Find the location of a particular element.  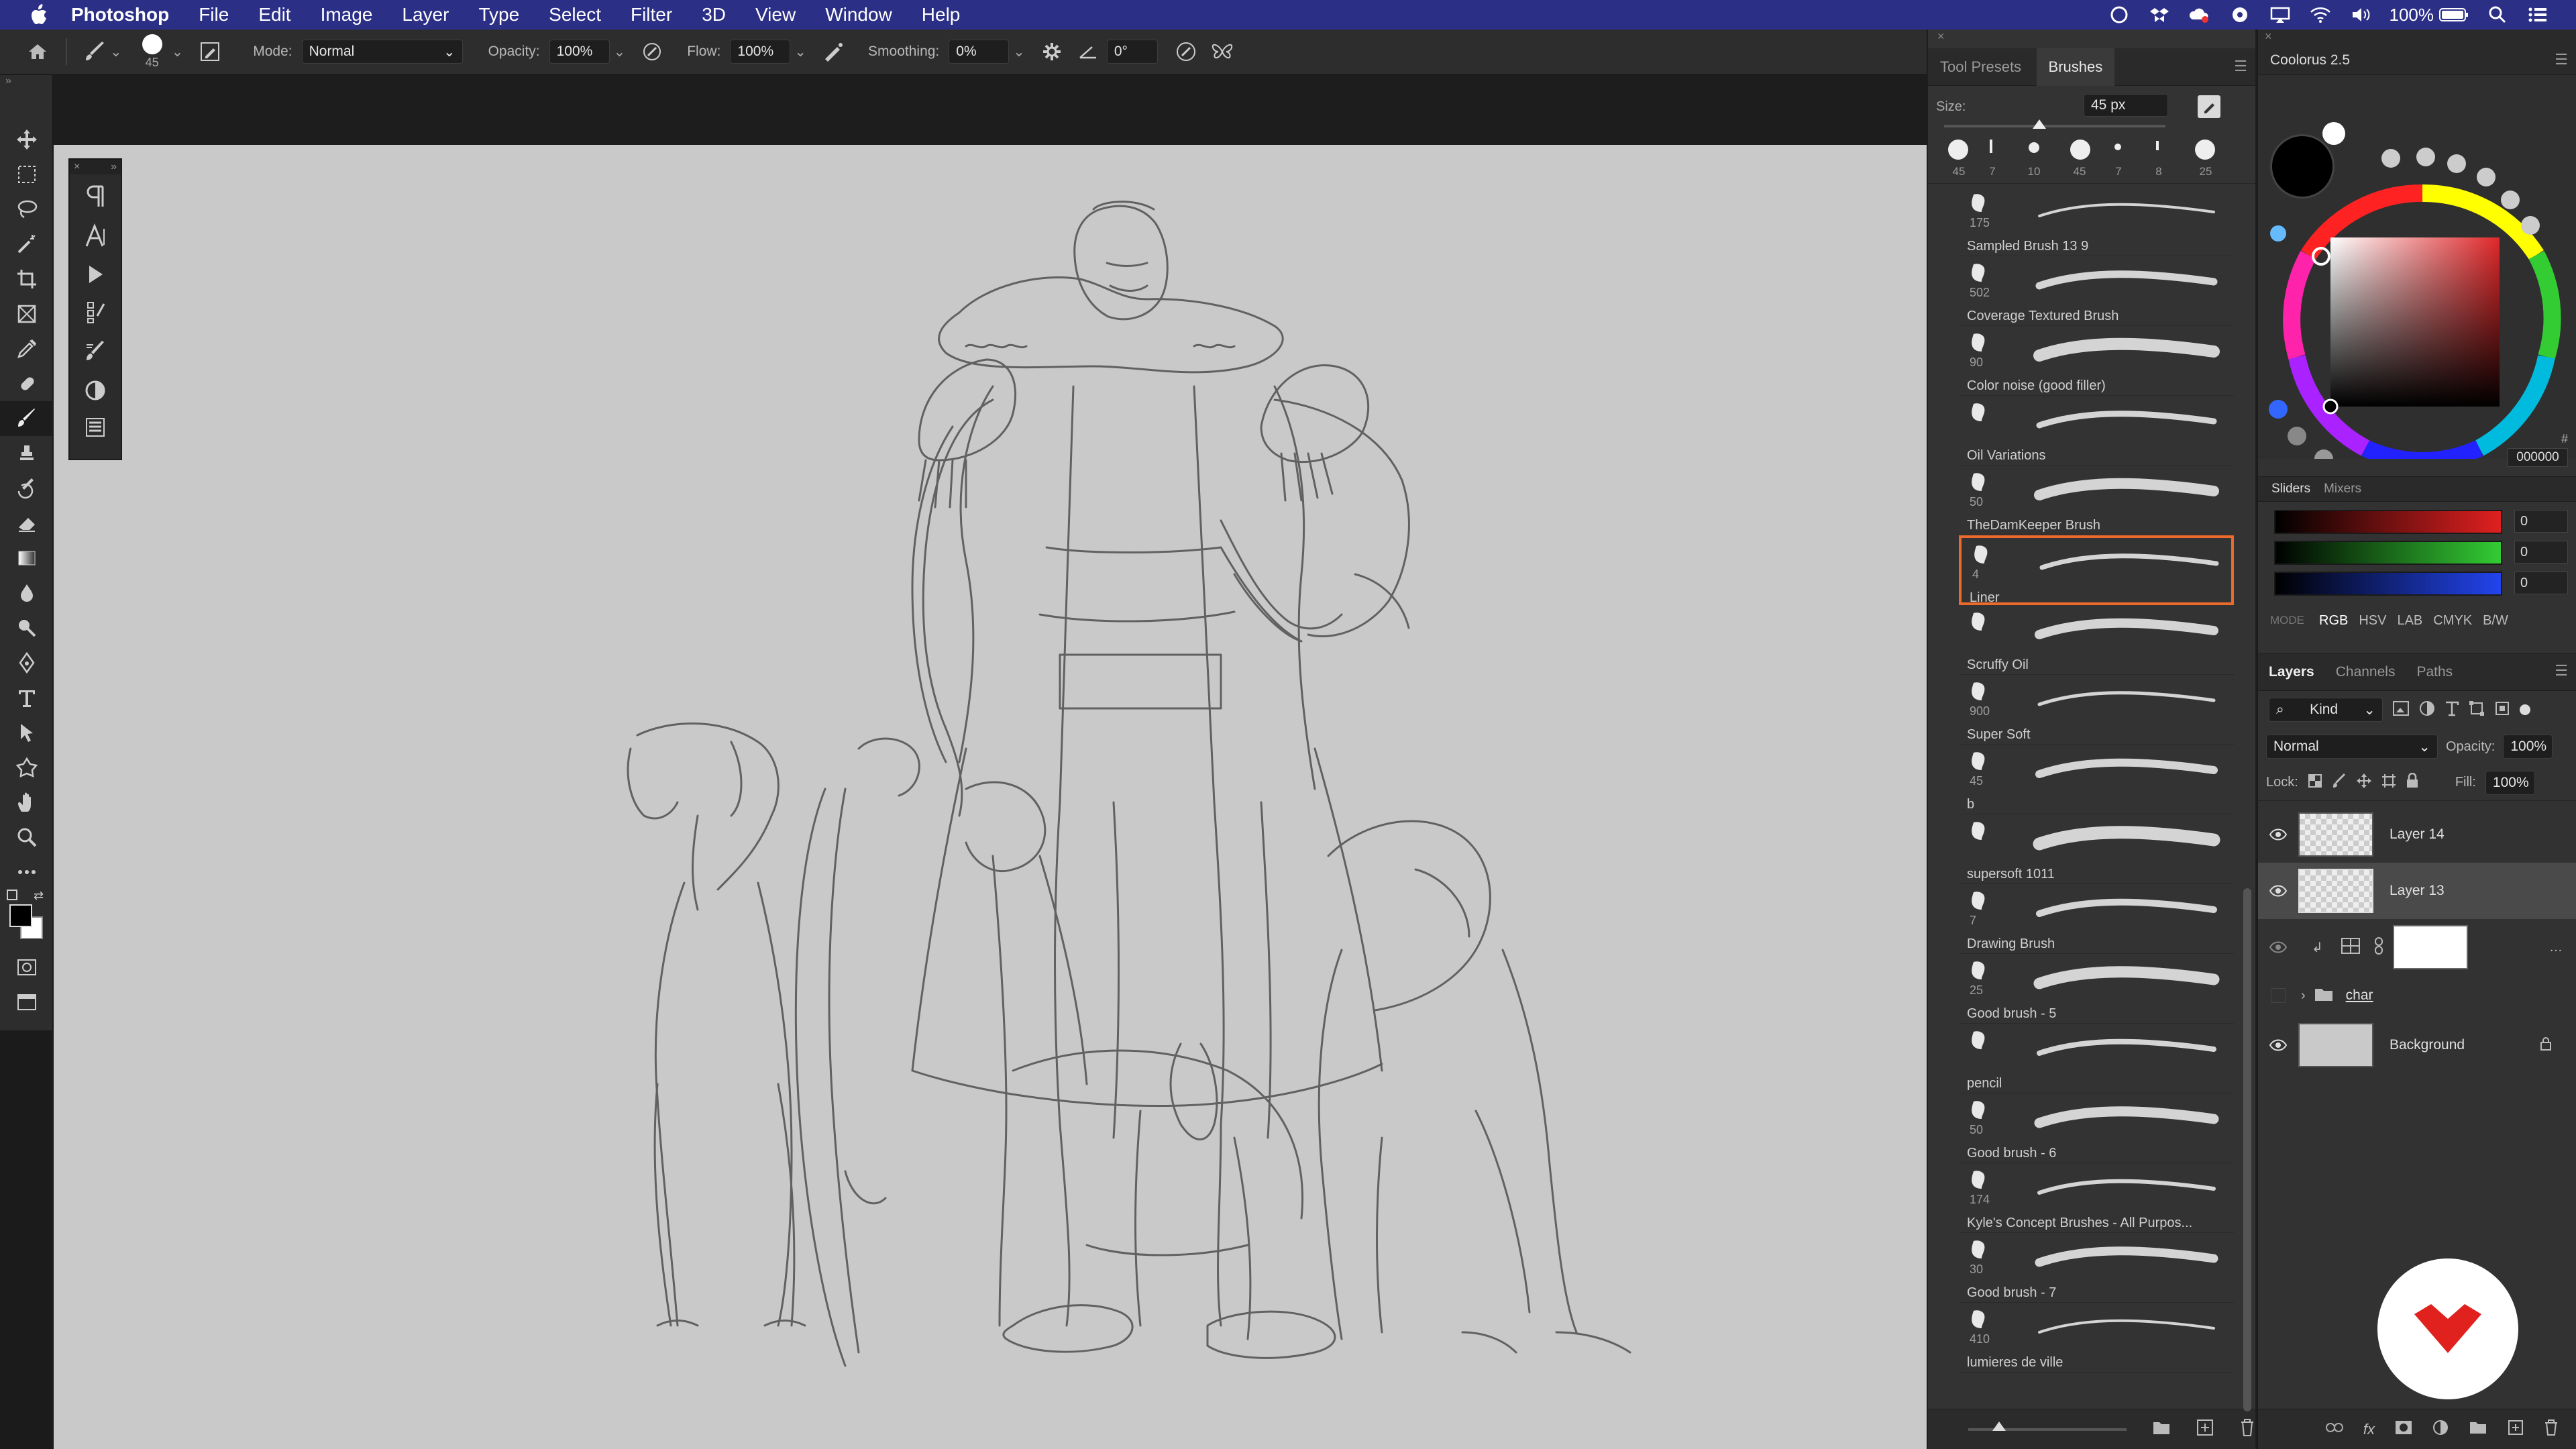

lasso-tool-icon is located at coordinates (27, 209).